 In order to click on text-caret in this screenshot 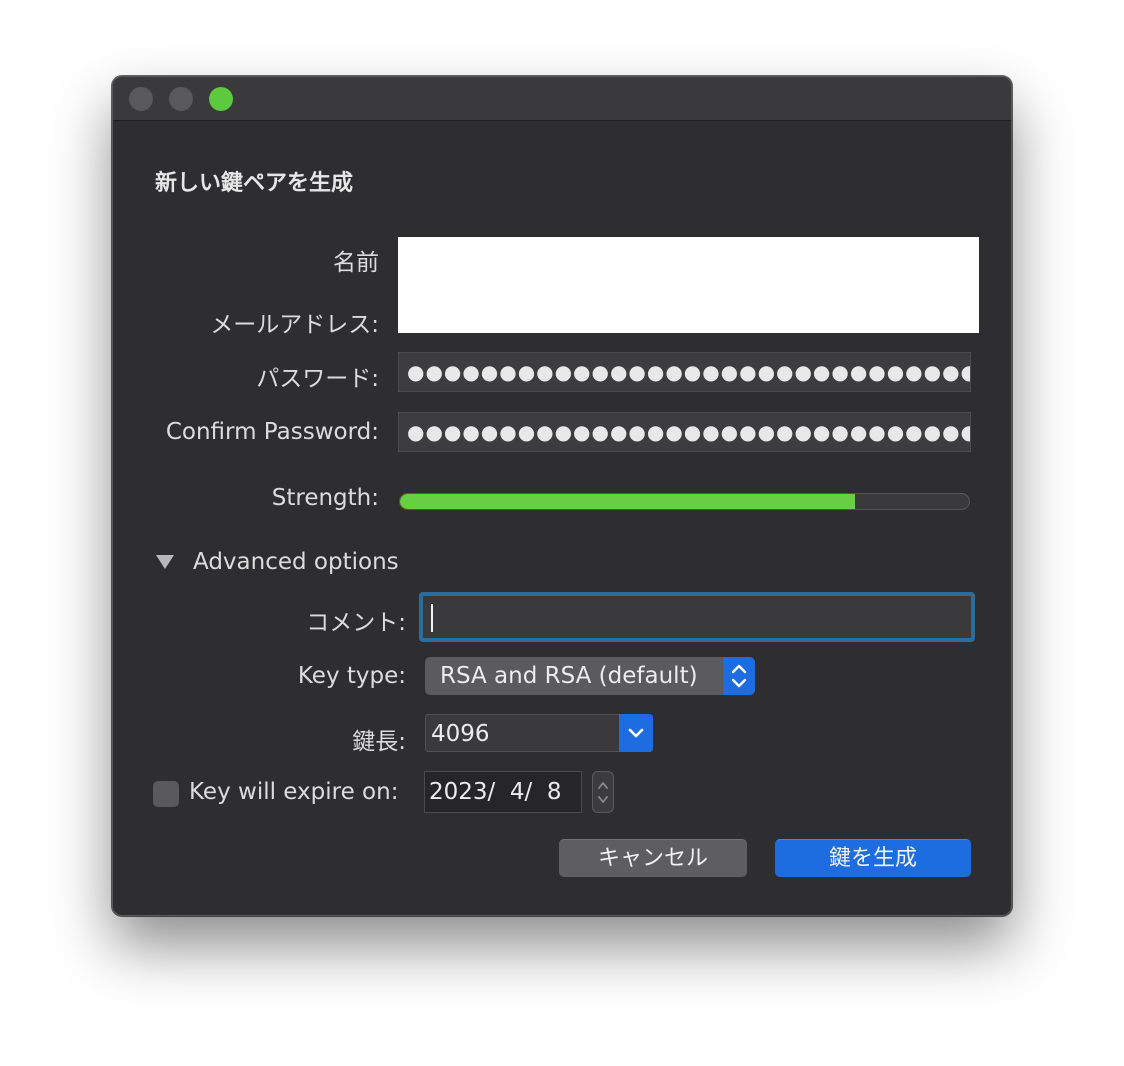, I will do `click(432, 618)`.